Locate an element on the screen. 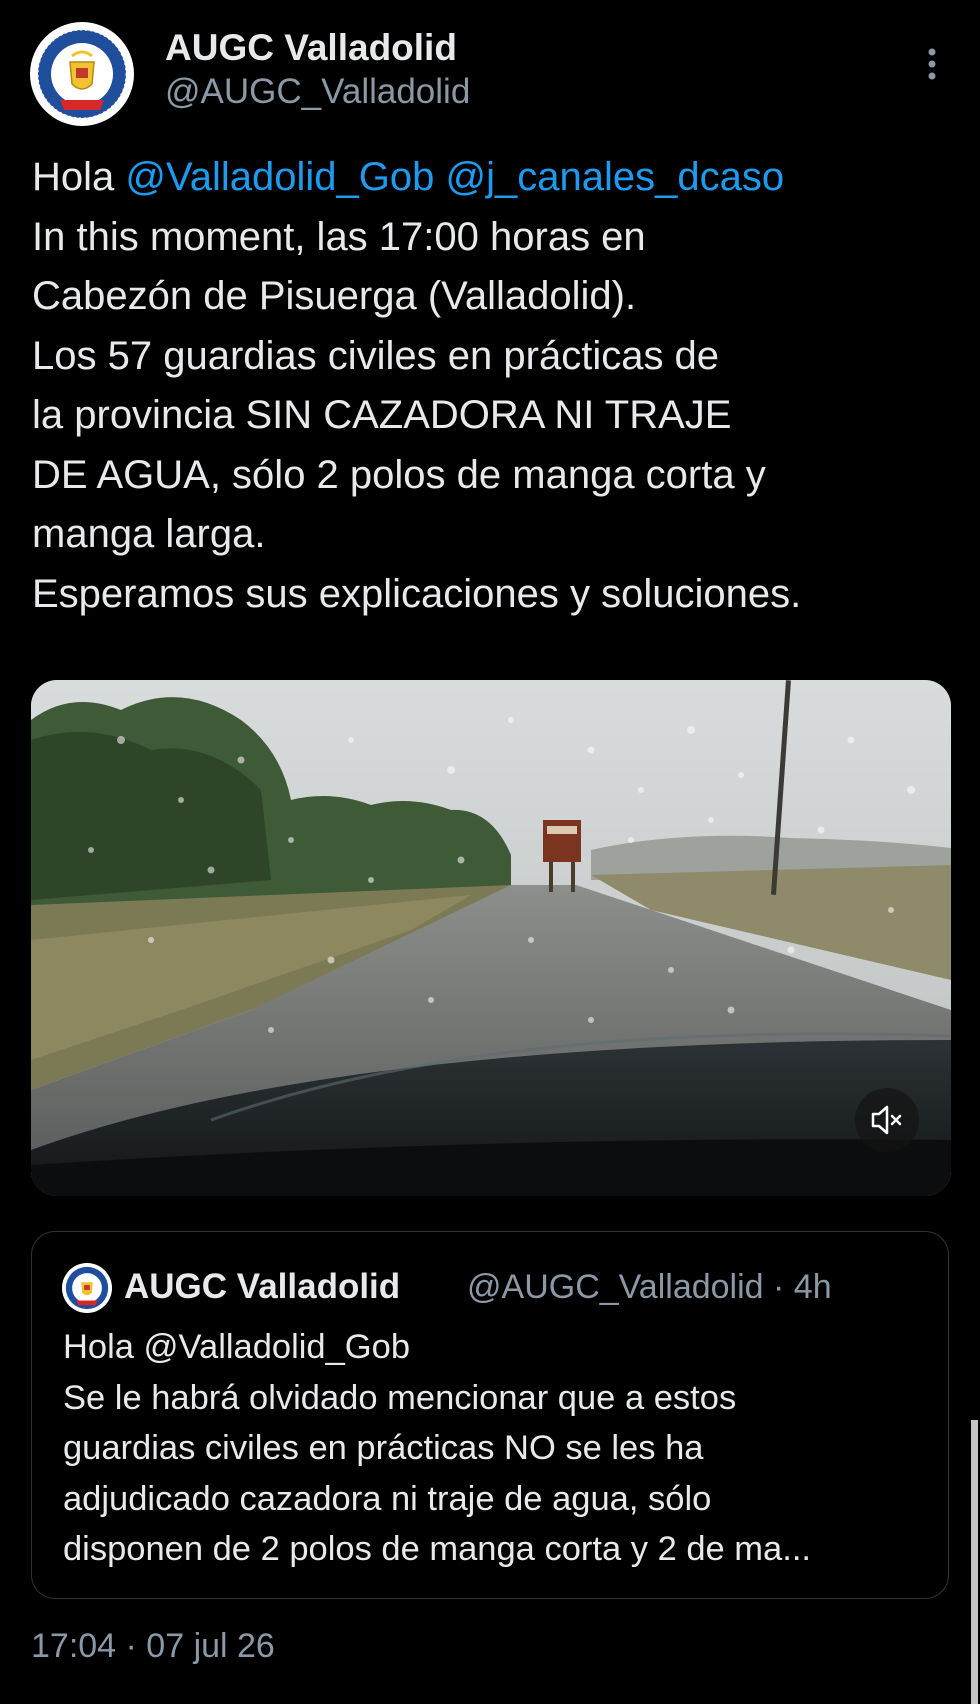  tweet-timestamp: 17:04 · 07 jul 26 is located at coordinates (153, 1646).